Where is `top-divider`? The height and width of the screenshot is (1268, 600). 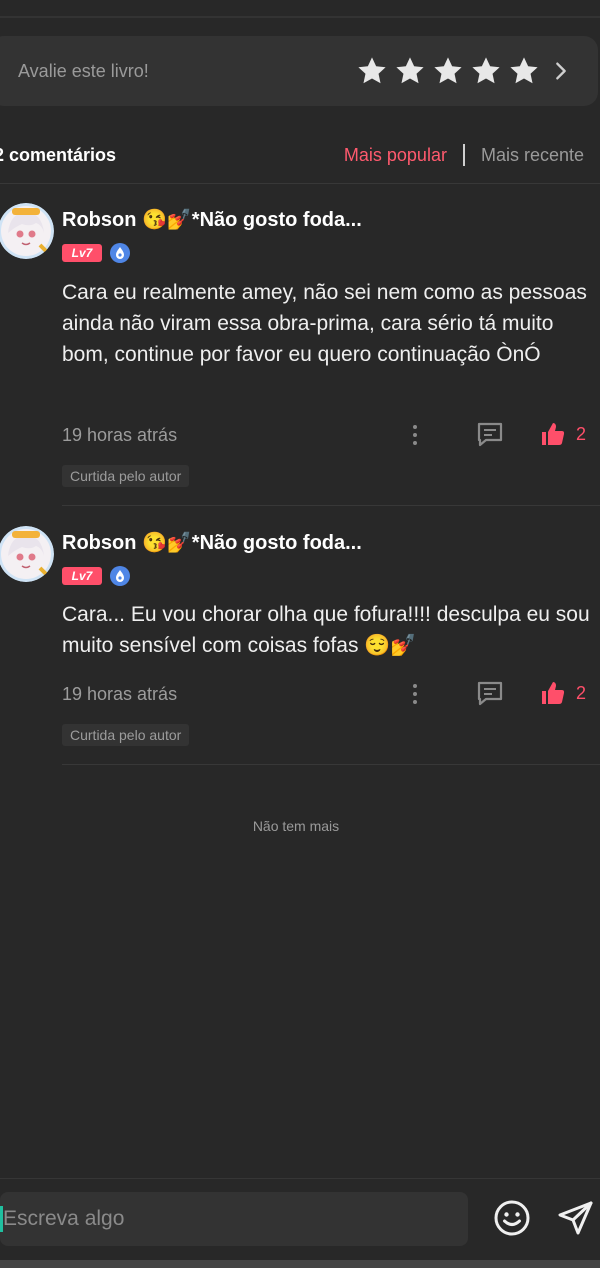
top-divider is located at coordinates (300, 17).